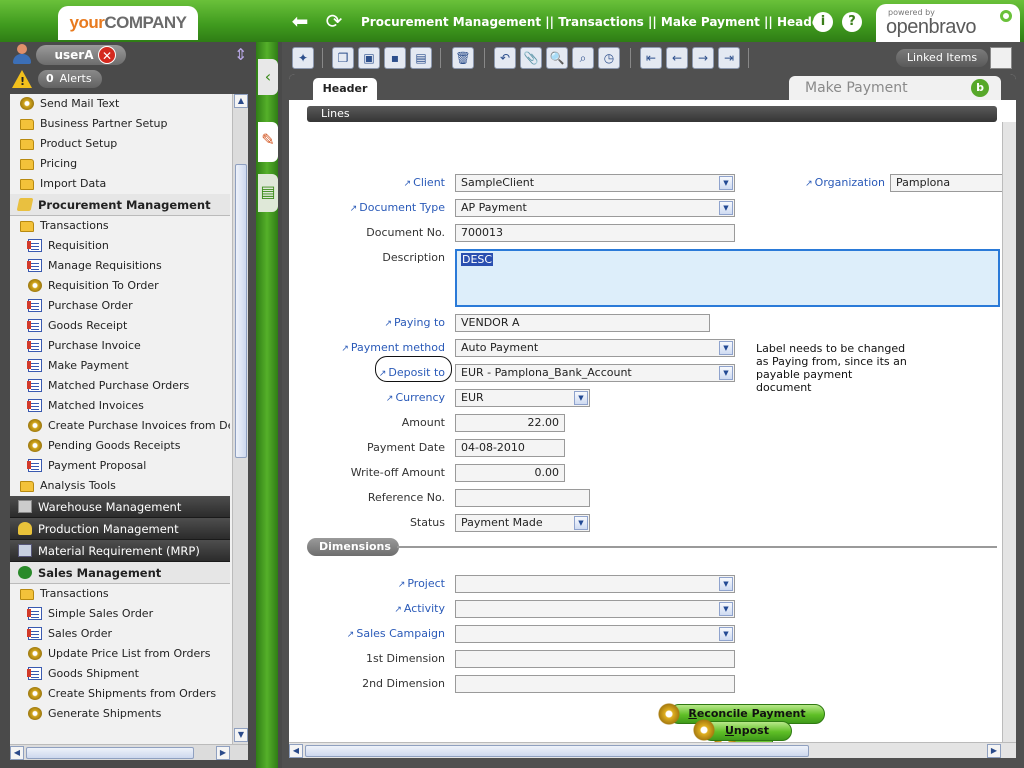  What do you see at coordinates (652, 114) in the screenshot?
I see `tab-lines: Lines` at bounding box center [652, 114].